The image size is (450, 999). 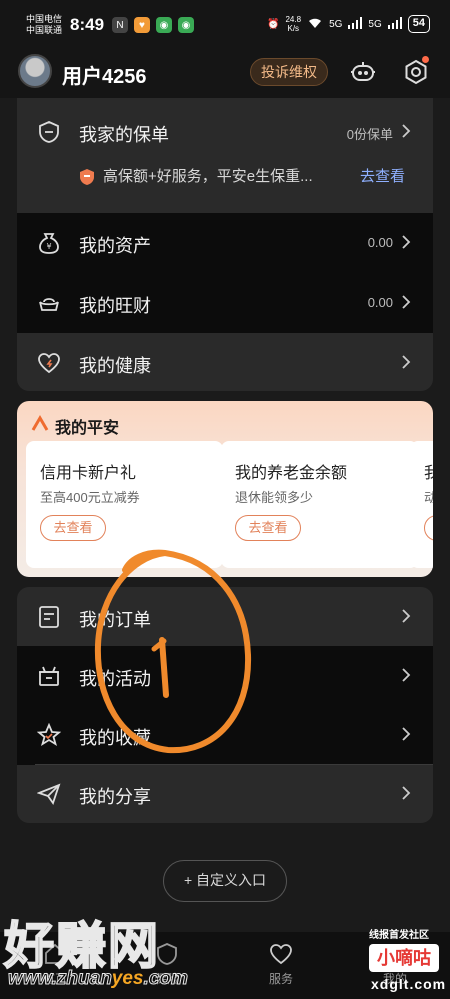 I want to click on watermark-url: www.zhuanyes.com, so click(x=98, y=979).